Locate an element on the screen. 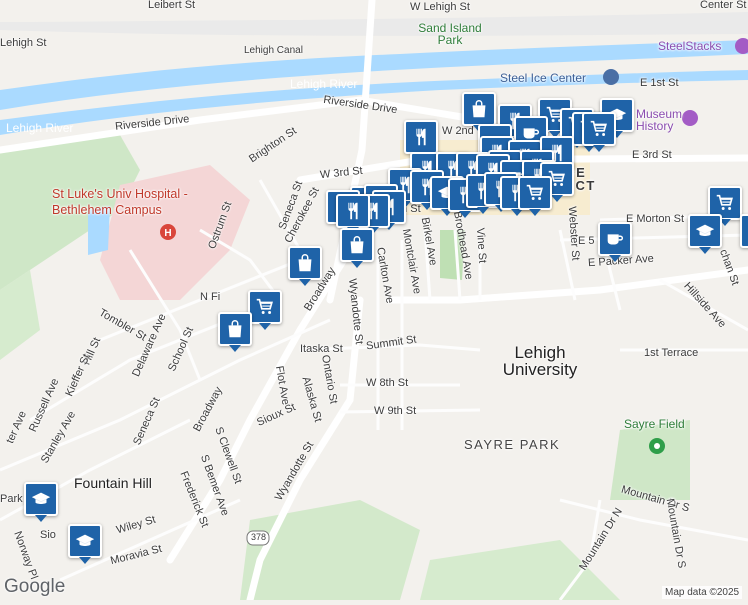 The image size is (748, 605). street-label-e-1st: E 1st St is located at coordinates (659, 83).